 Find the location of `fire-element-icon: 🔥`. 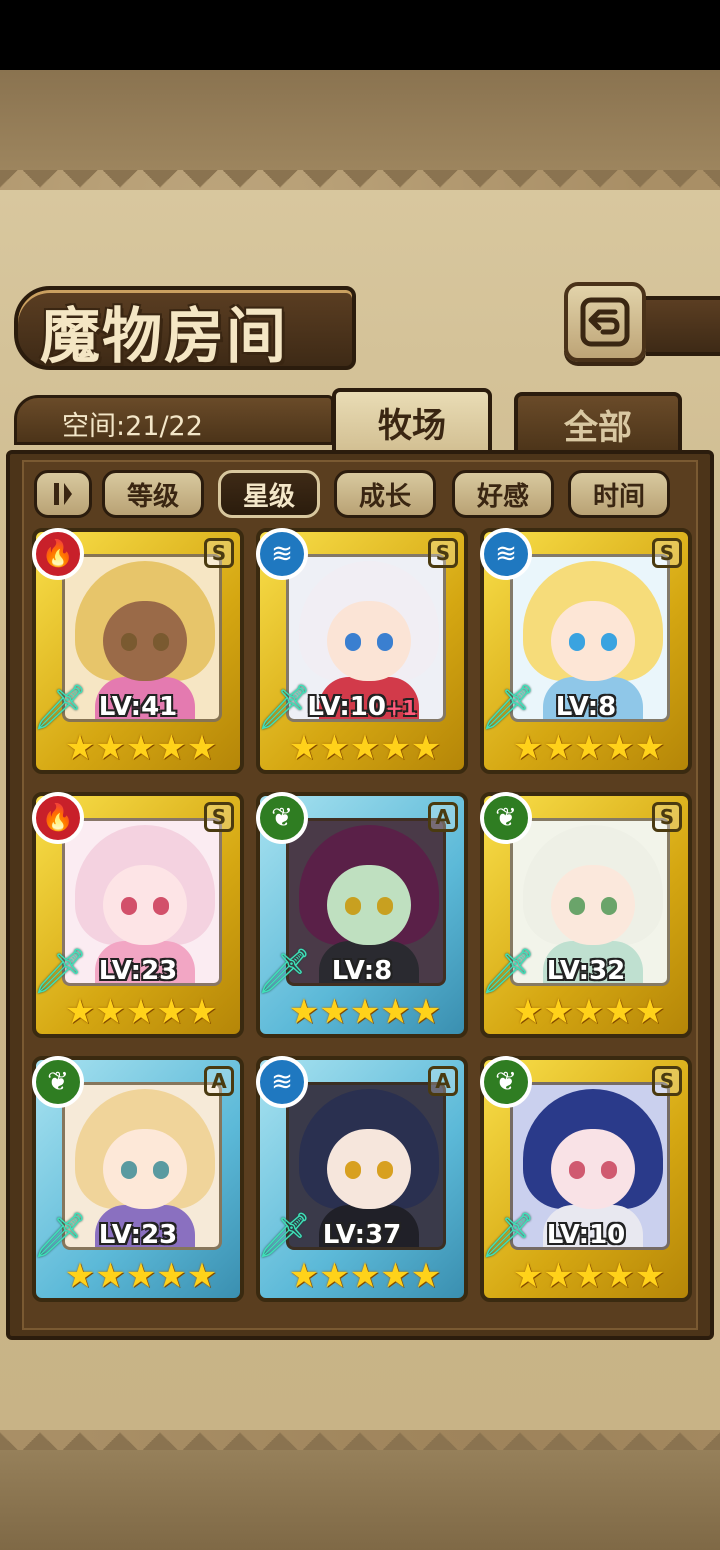

fire-element-icon: 🔥 is located at coordinates (58, 818).